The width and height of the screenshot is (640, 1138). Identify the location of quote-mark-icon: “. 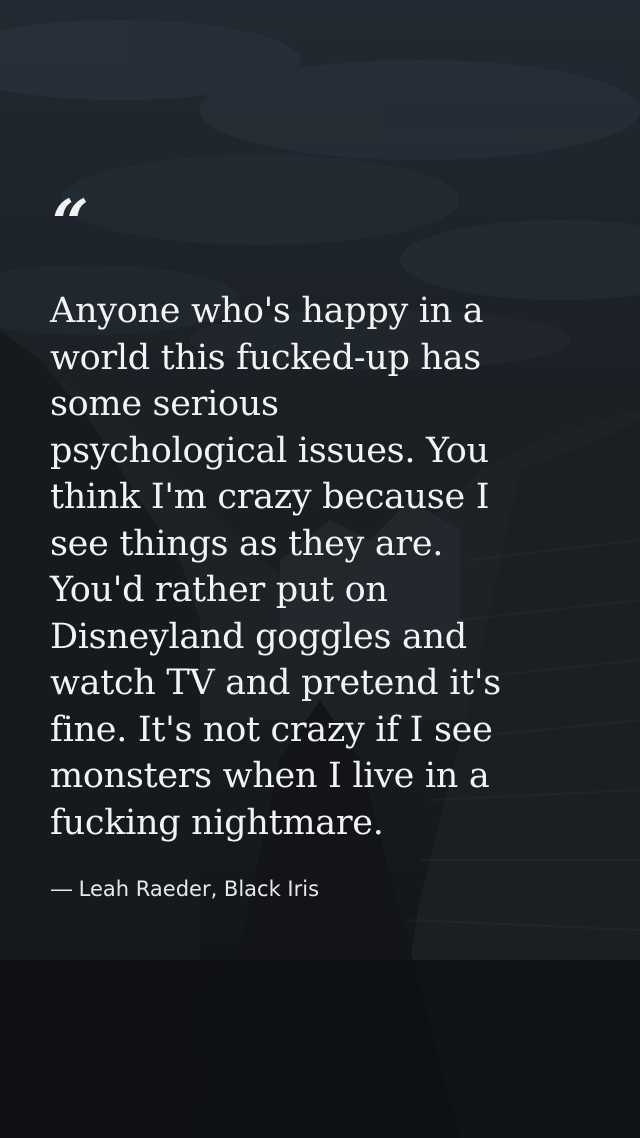
(70, 223).